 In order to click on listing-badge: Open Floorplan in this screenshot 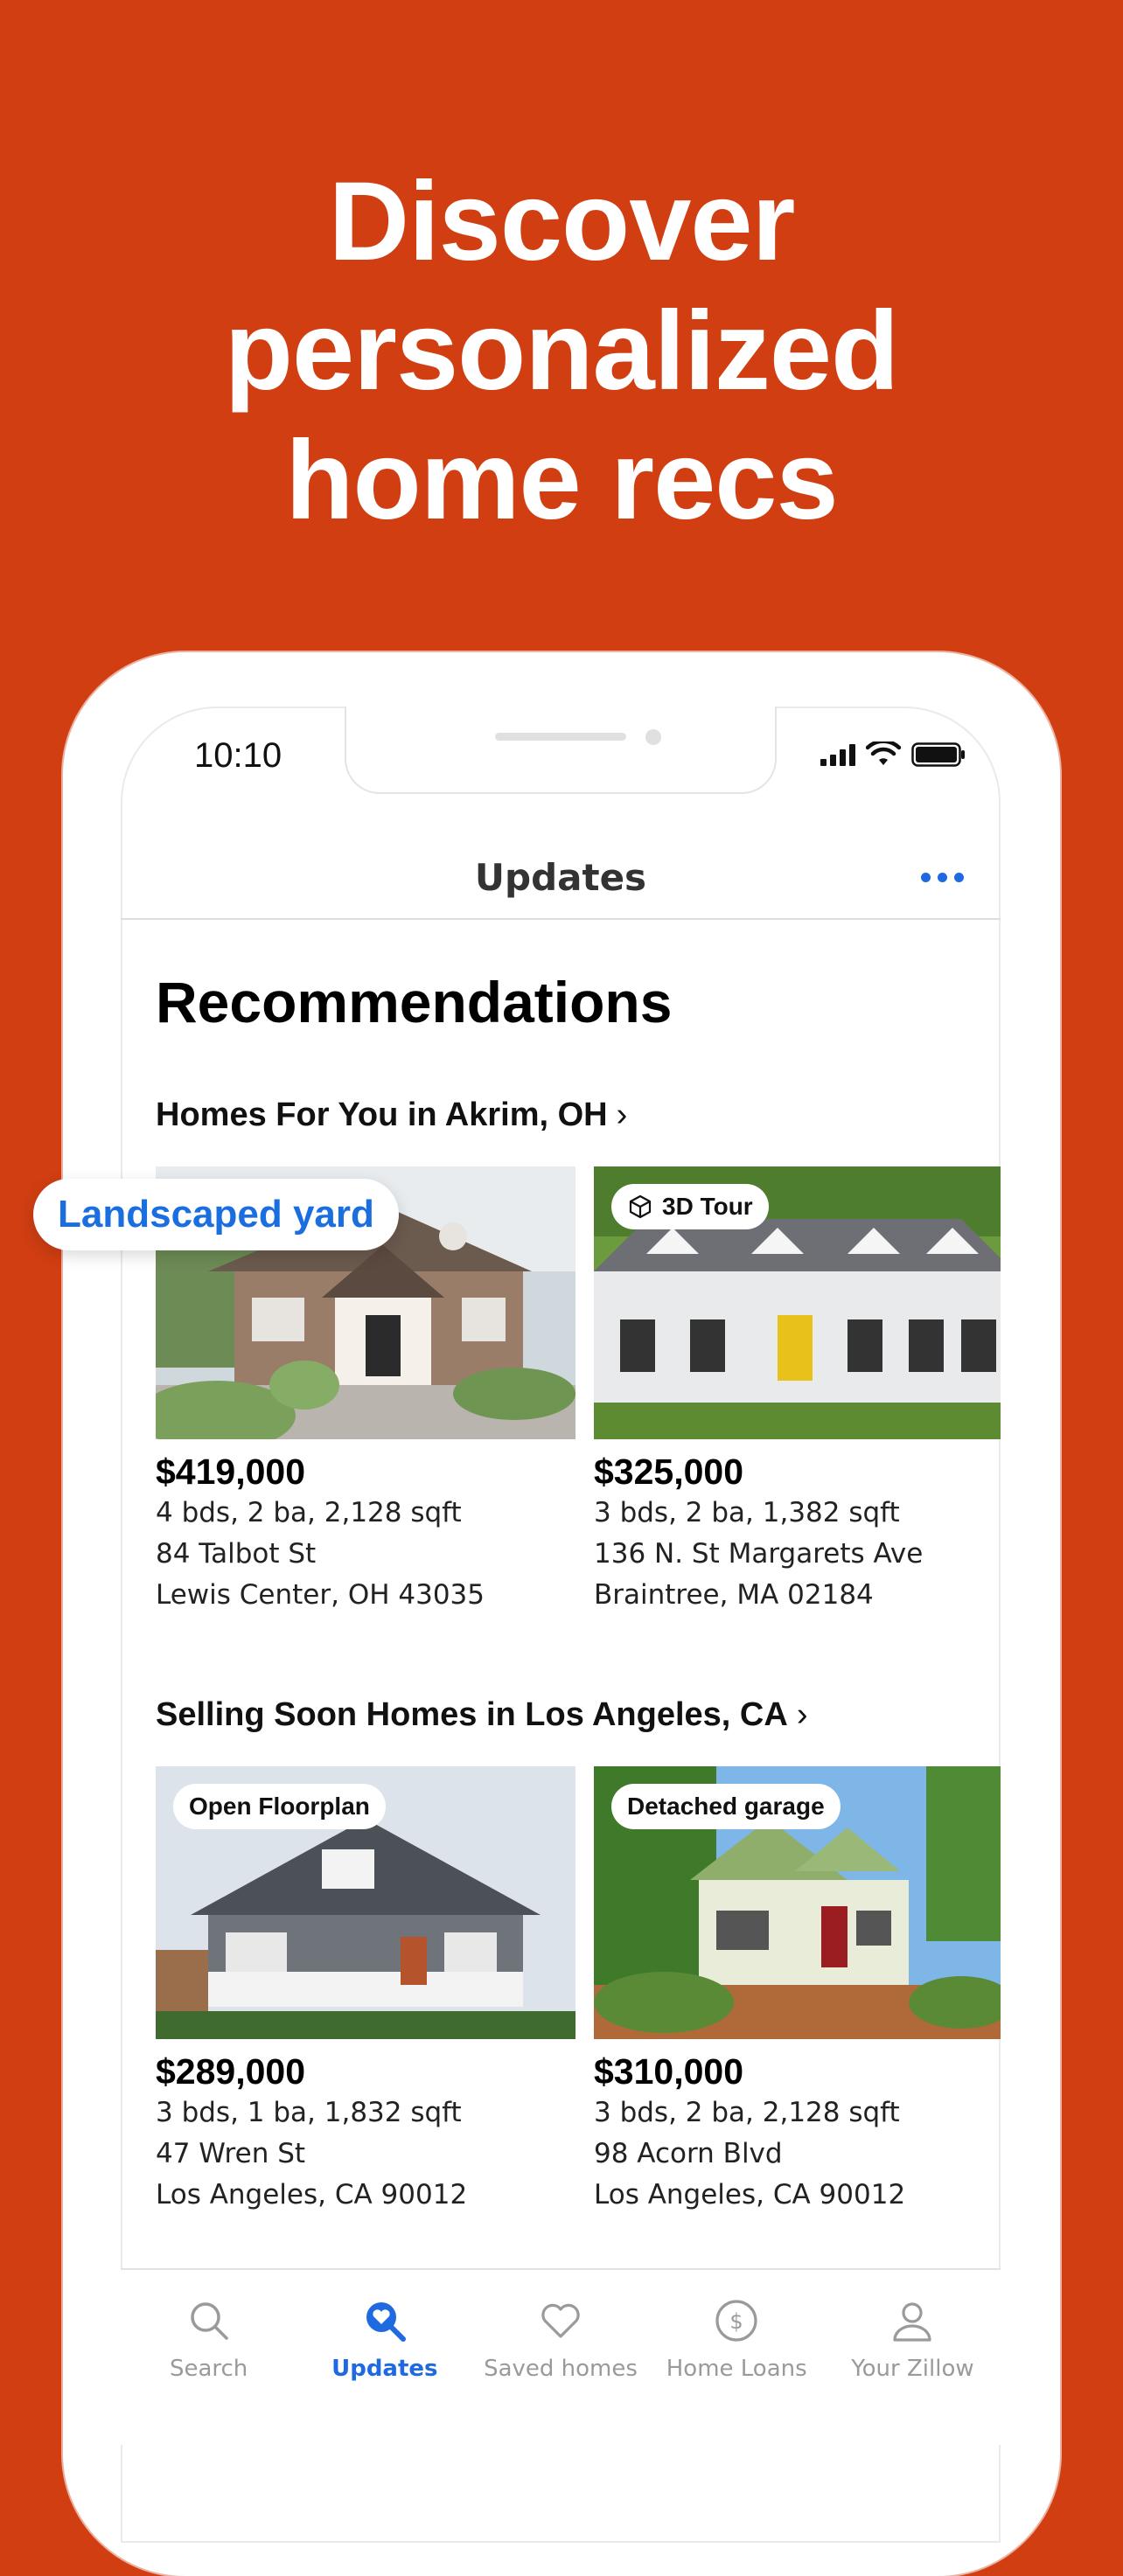, I will do `click(279, 1806)`.